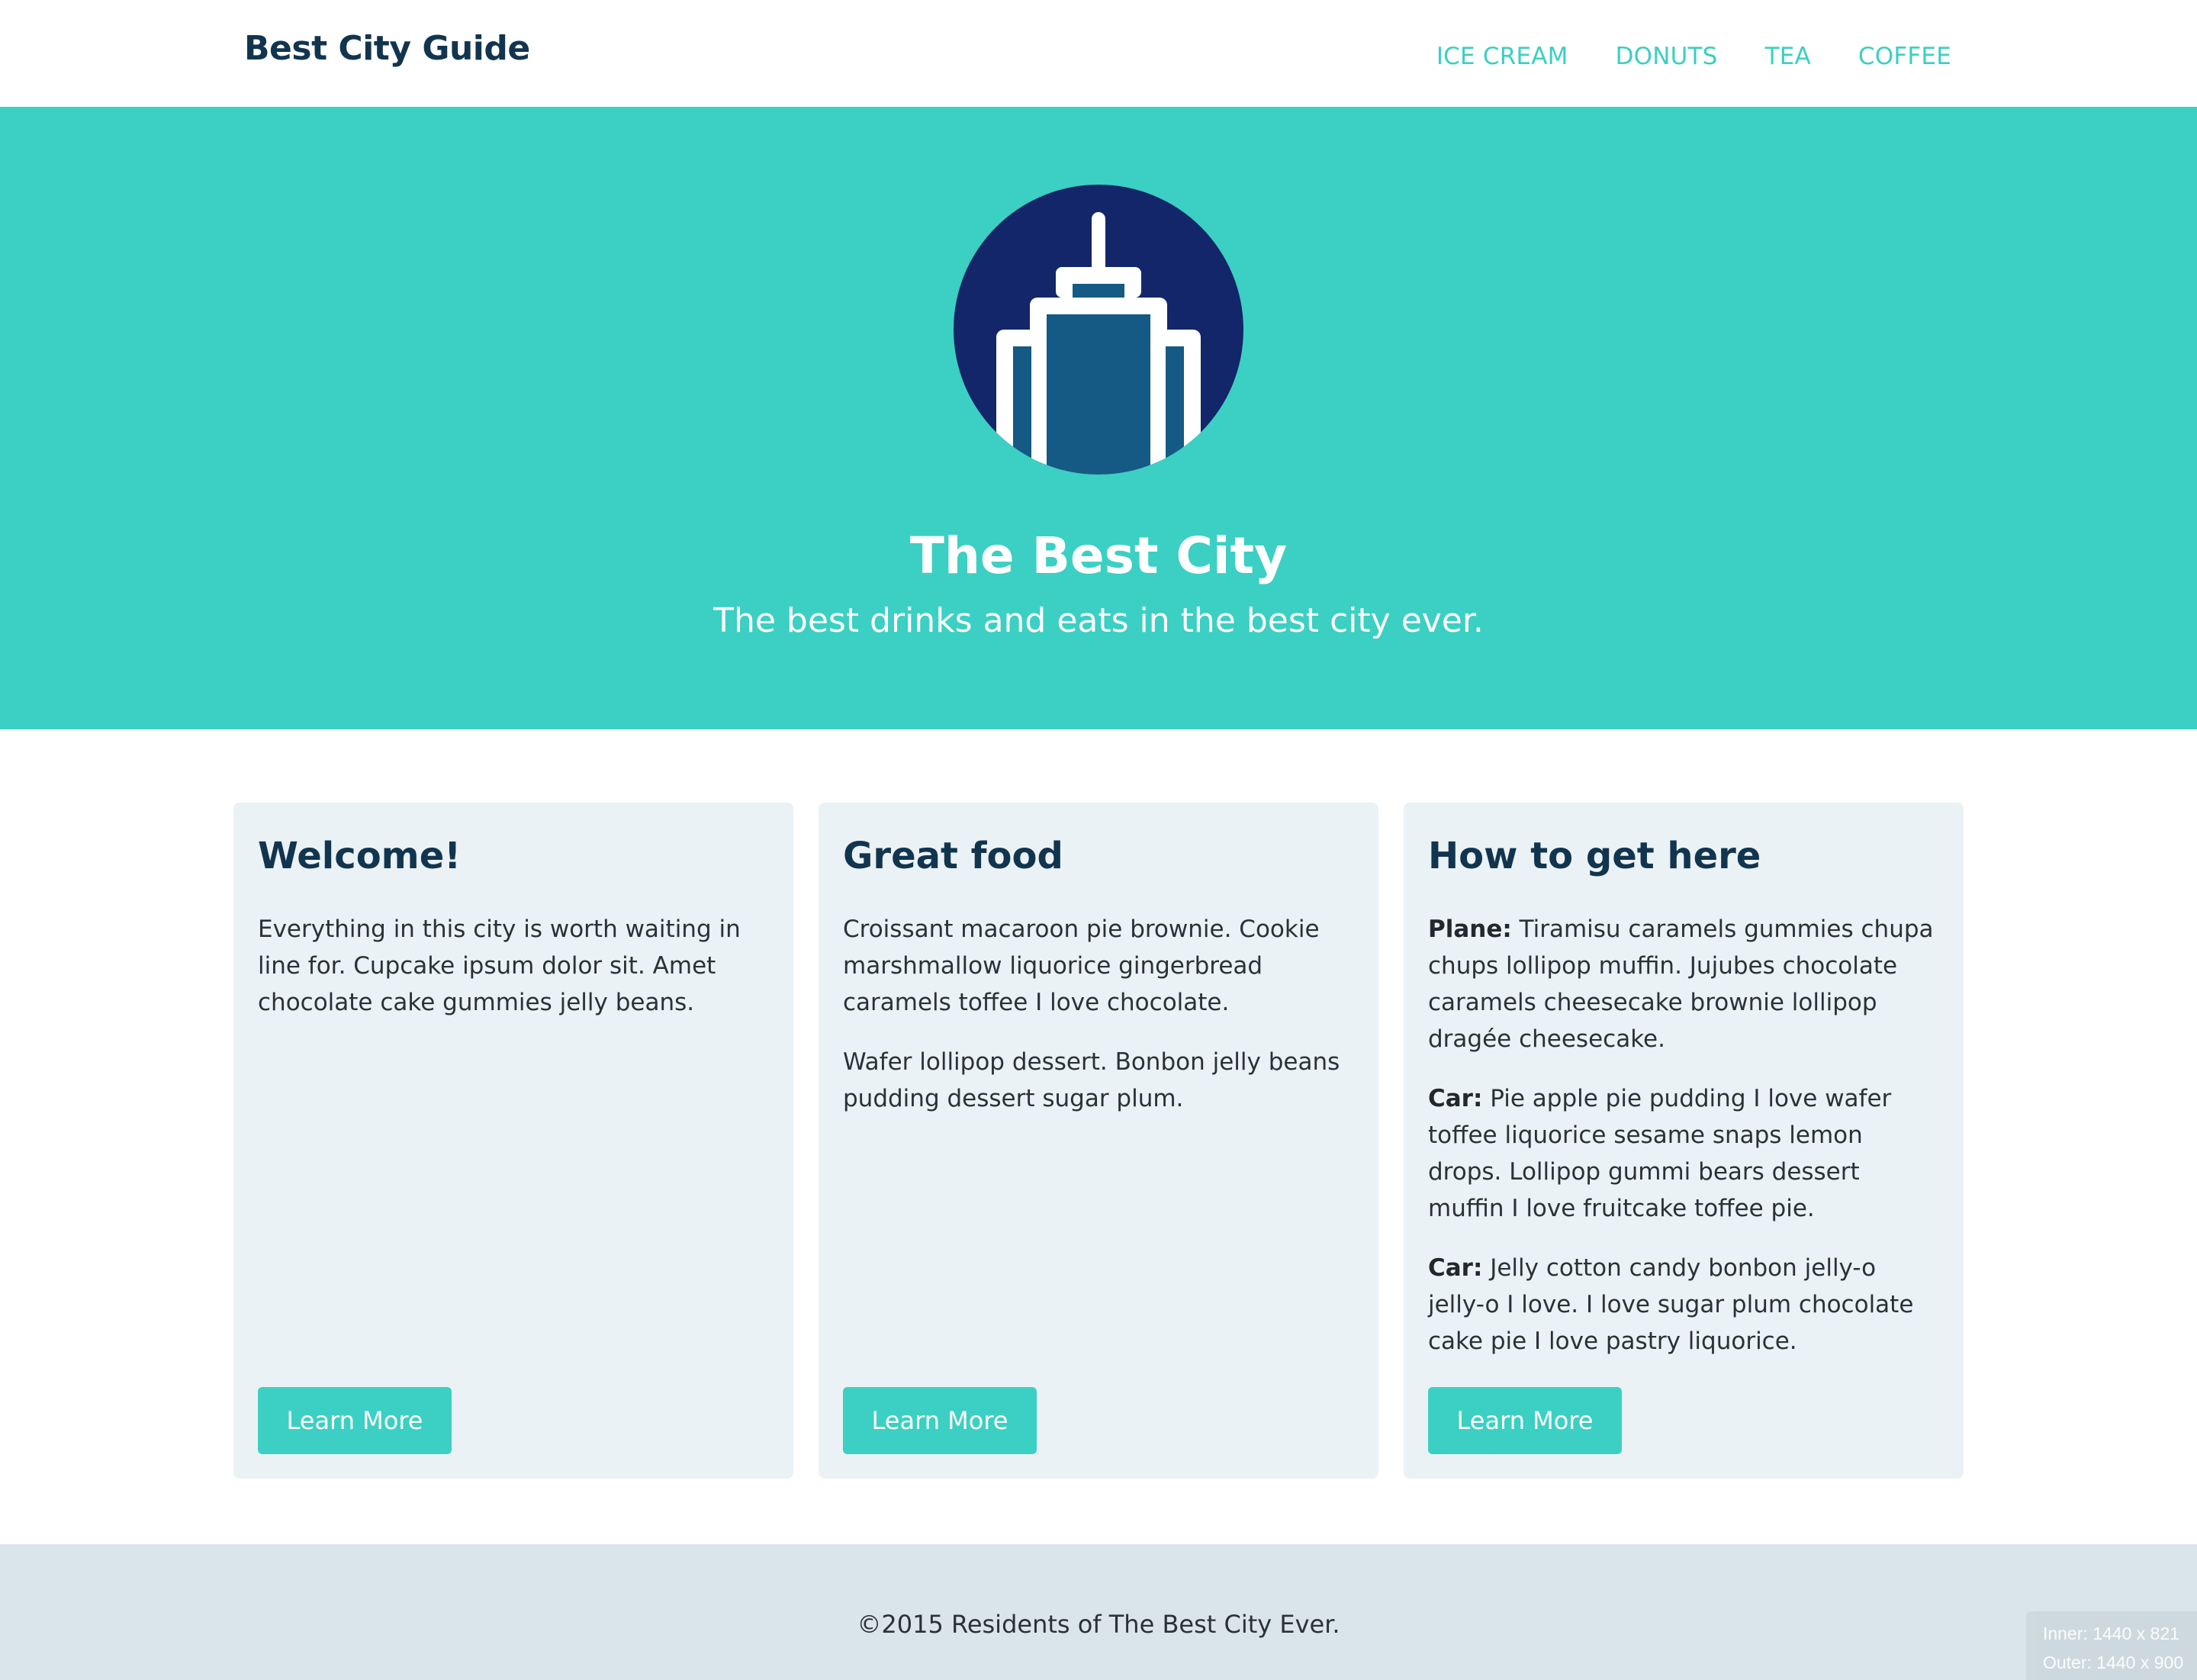 The width and height of the screenshot is (2197, 1680). Describe the element at coordinates (1502, 57) in the screenshot. I see `nav-link-ice-cream: ICE CREAM` at that location.